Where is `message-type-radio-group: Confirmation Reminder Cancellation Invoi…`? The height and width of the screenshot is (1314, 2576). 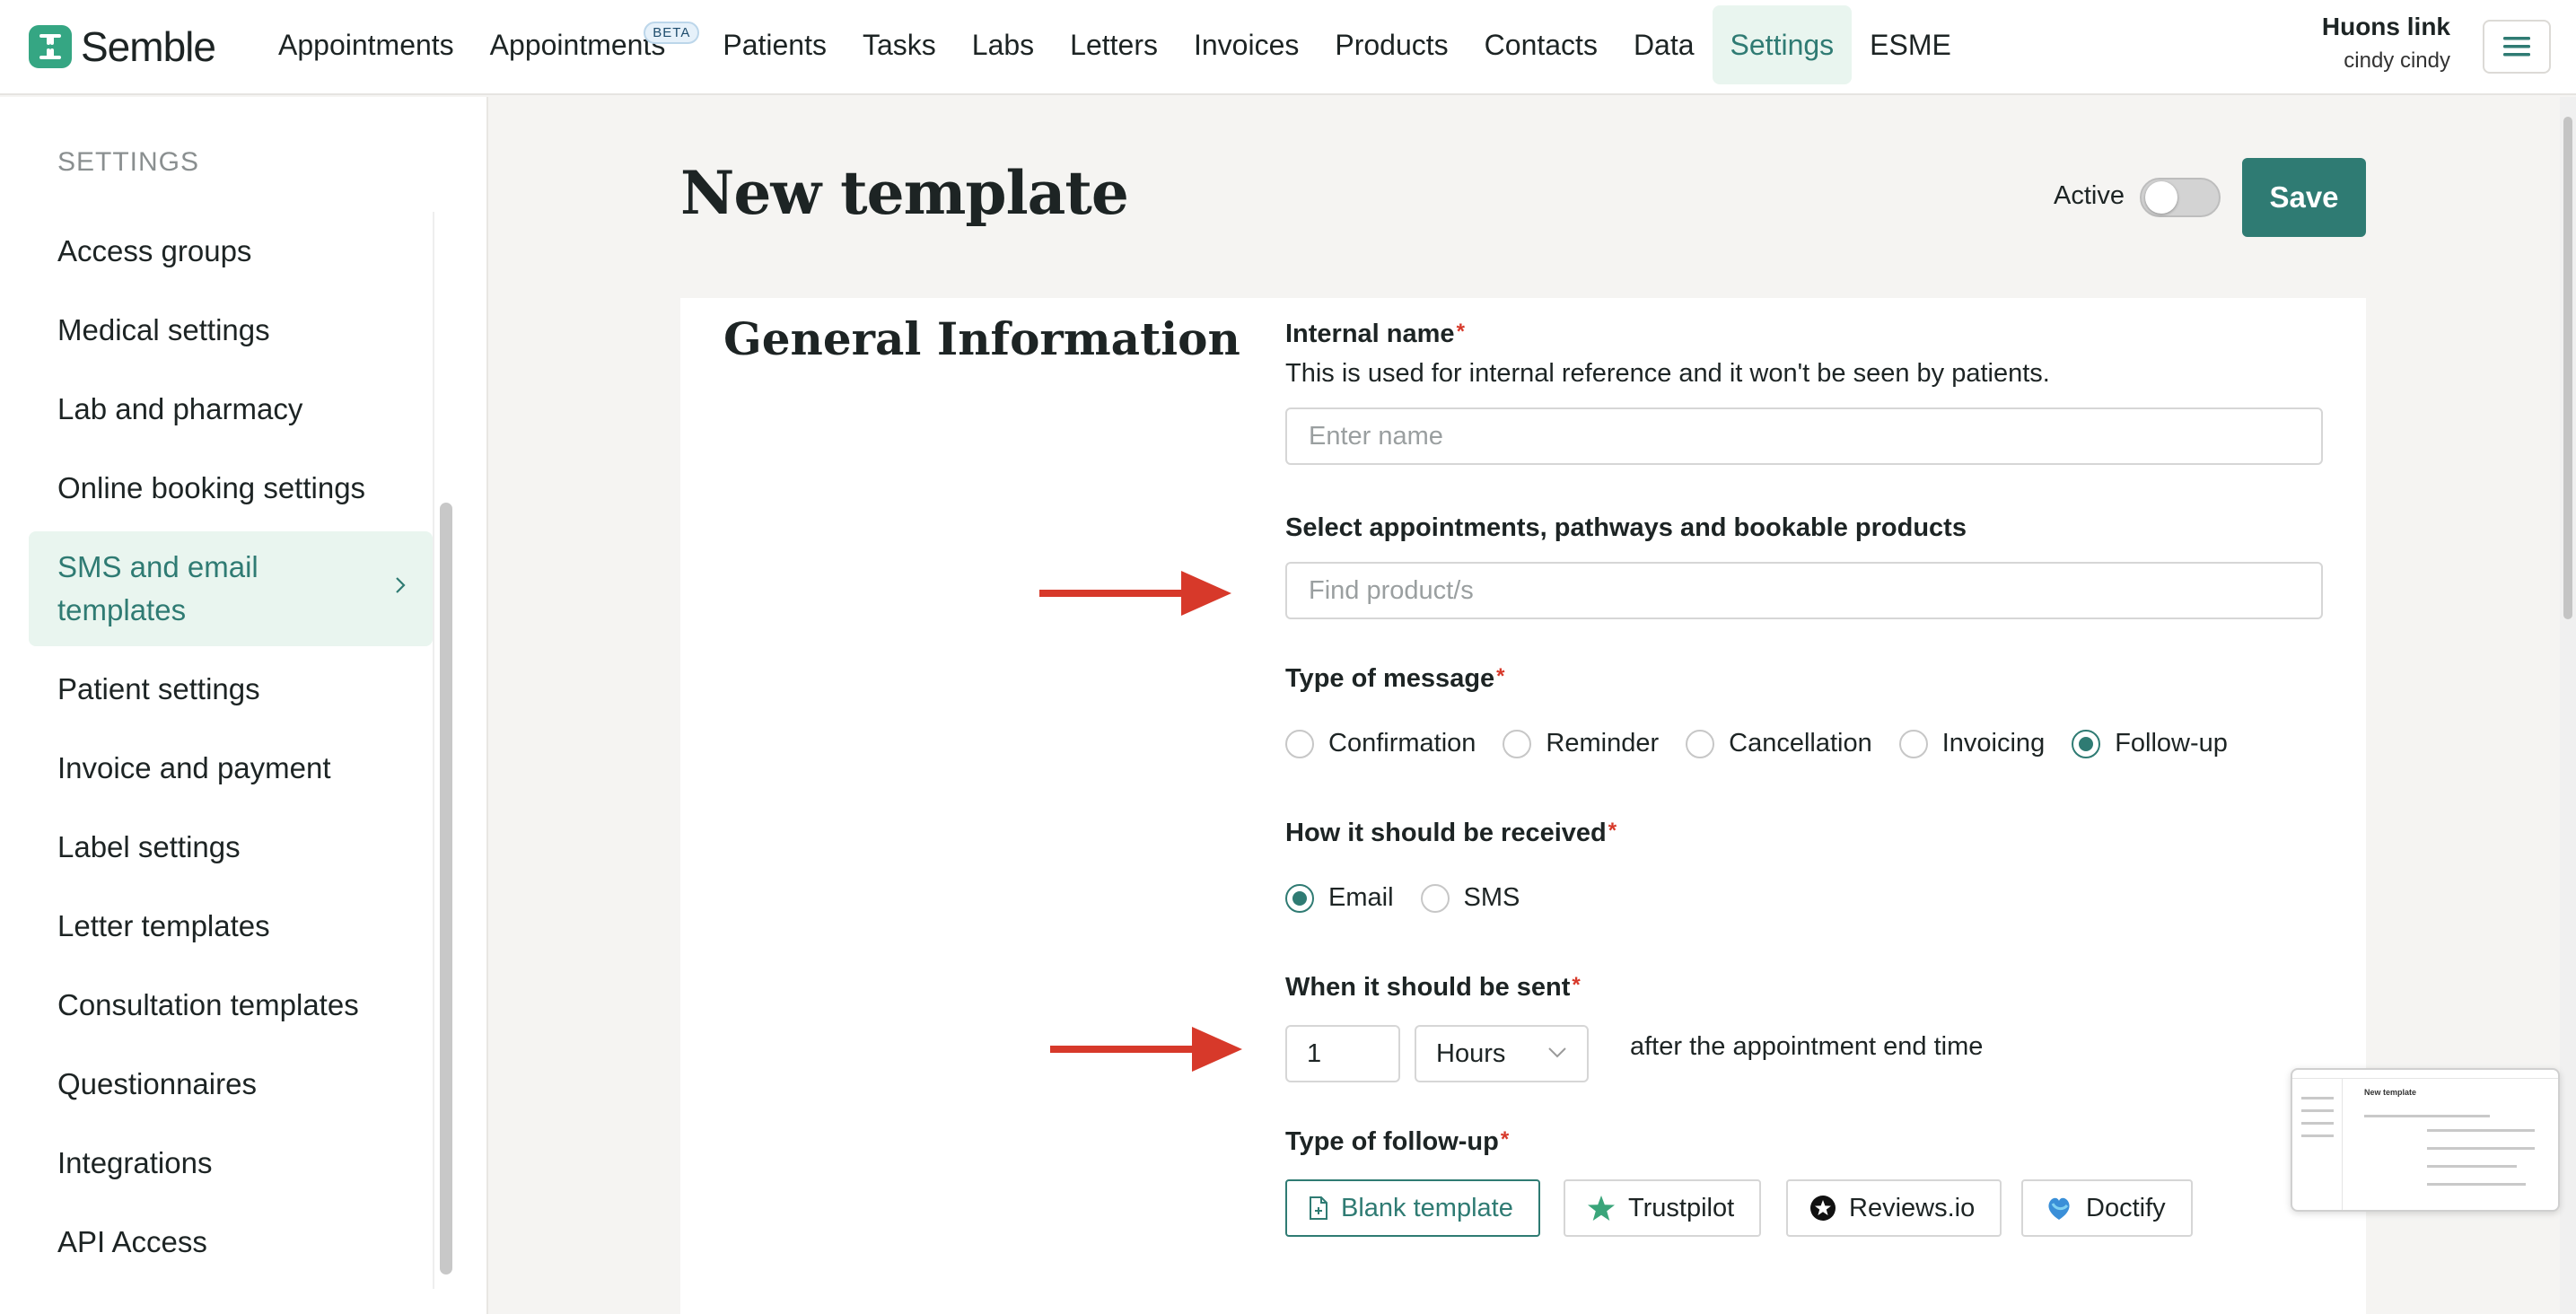
message-type-radio-group: Confirmation Reminder Cancellation Invoi… is located at coordinates (1770, 743).